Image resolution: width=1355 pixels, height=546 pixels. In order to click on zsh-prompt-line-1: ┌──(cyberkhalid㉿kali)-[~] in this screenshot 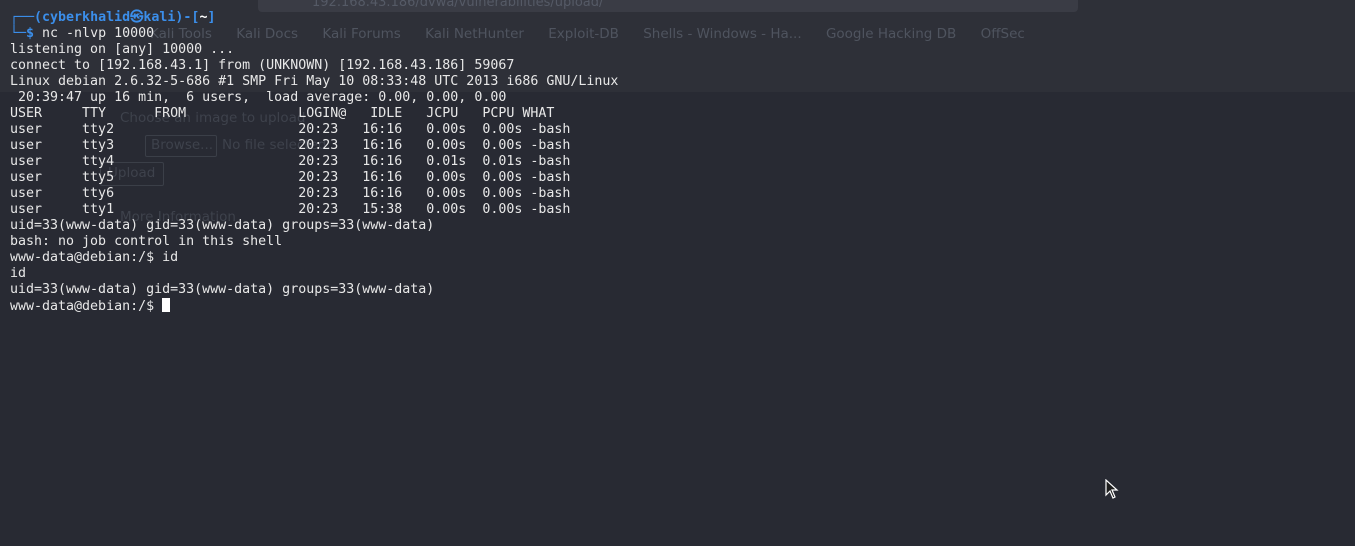, I will do `click(113, 17)`.